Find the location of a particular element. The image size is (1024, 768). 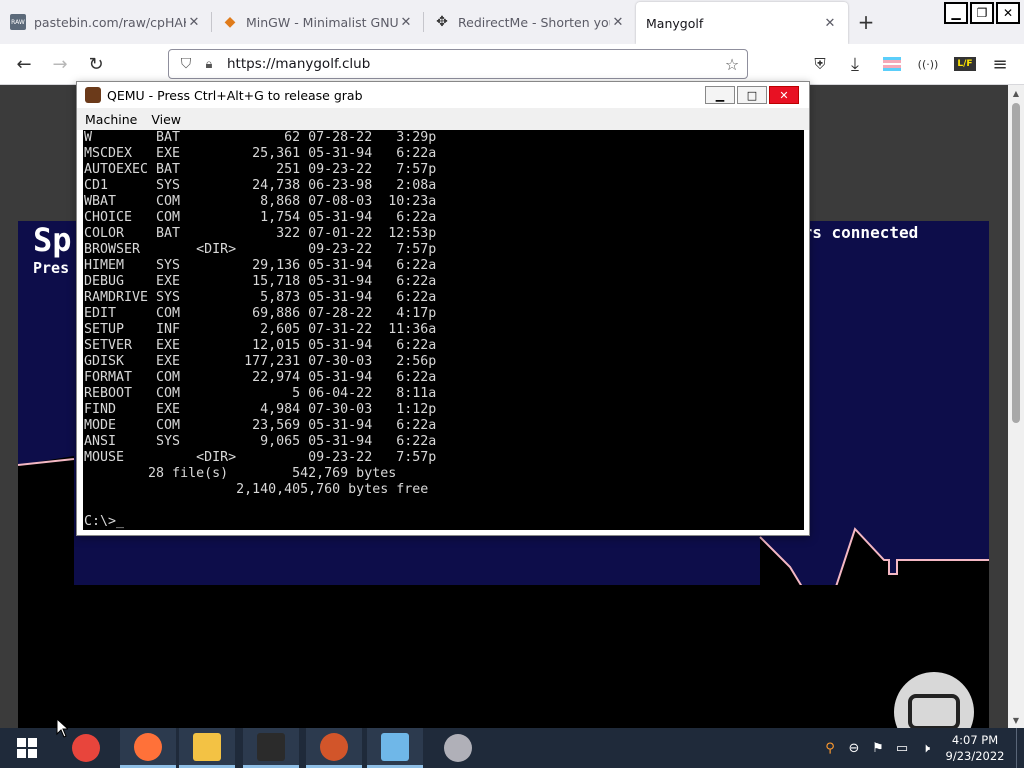

extension-flag-icon is located at coordinates (892, 64).